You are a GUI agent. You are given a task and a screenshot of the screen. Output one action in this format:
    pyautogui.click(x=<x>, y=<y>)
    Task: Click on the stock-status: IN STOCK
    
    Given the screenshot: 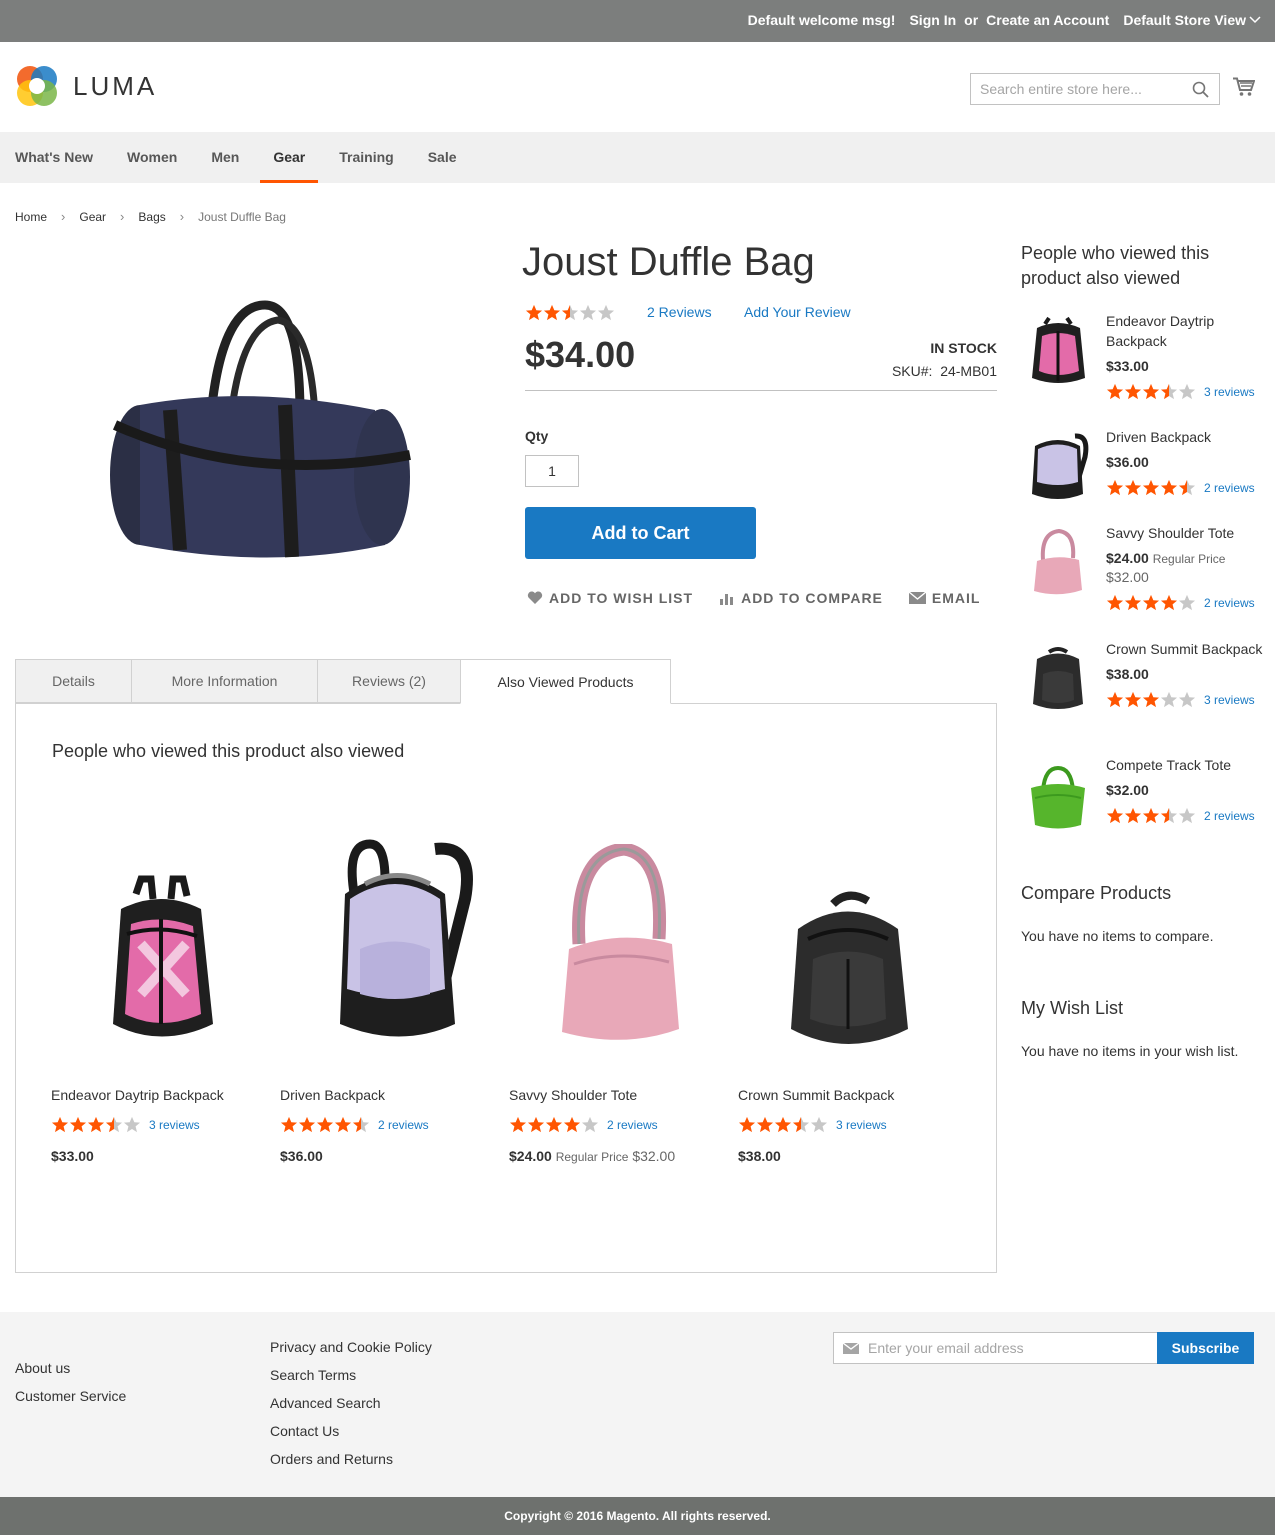 What is the action you would take?
    pyautogui.click(x=963, y=348)
    